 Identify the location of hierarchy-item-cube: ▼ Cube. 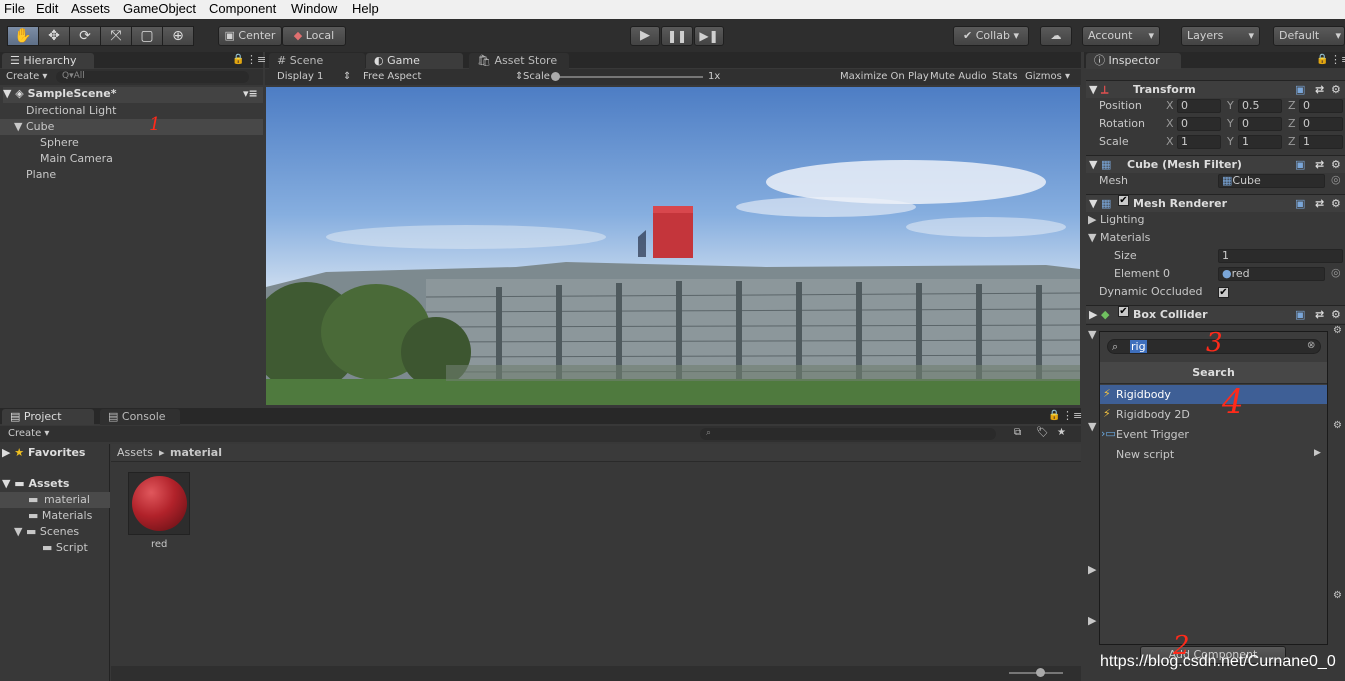
(131, 127).